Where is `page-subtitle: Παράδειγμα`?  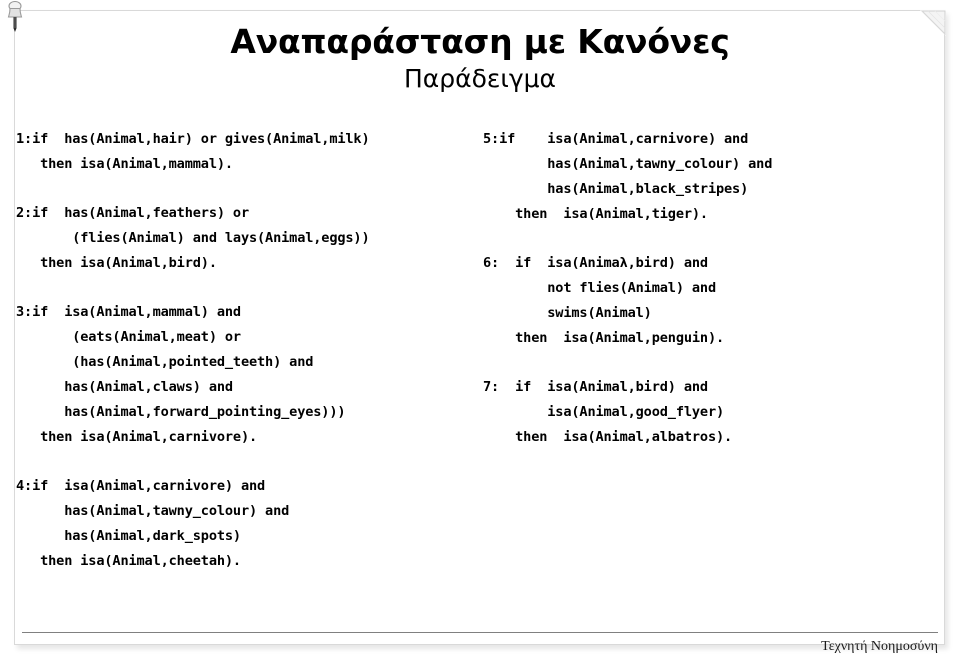 page-subtitle: Παράδειγμα is located at coordinates (480, 78).